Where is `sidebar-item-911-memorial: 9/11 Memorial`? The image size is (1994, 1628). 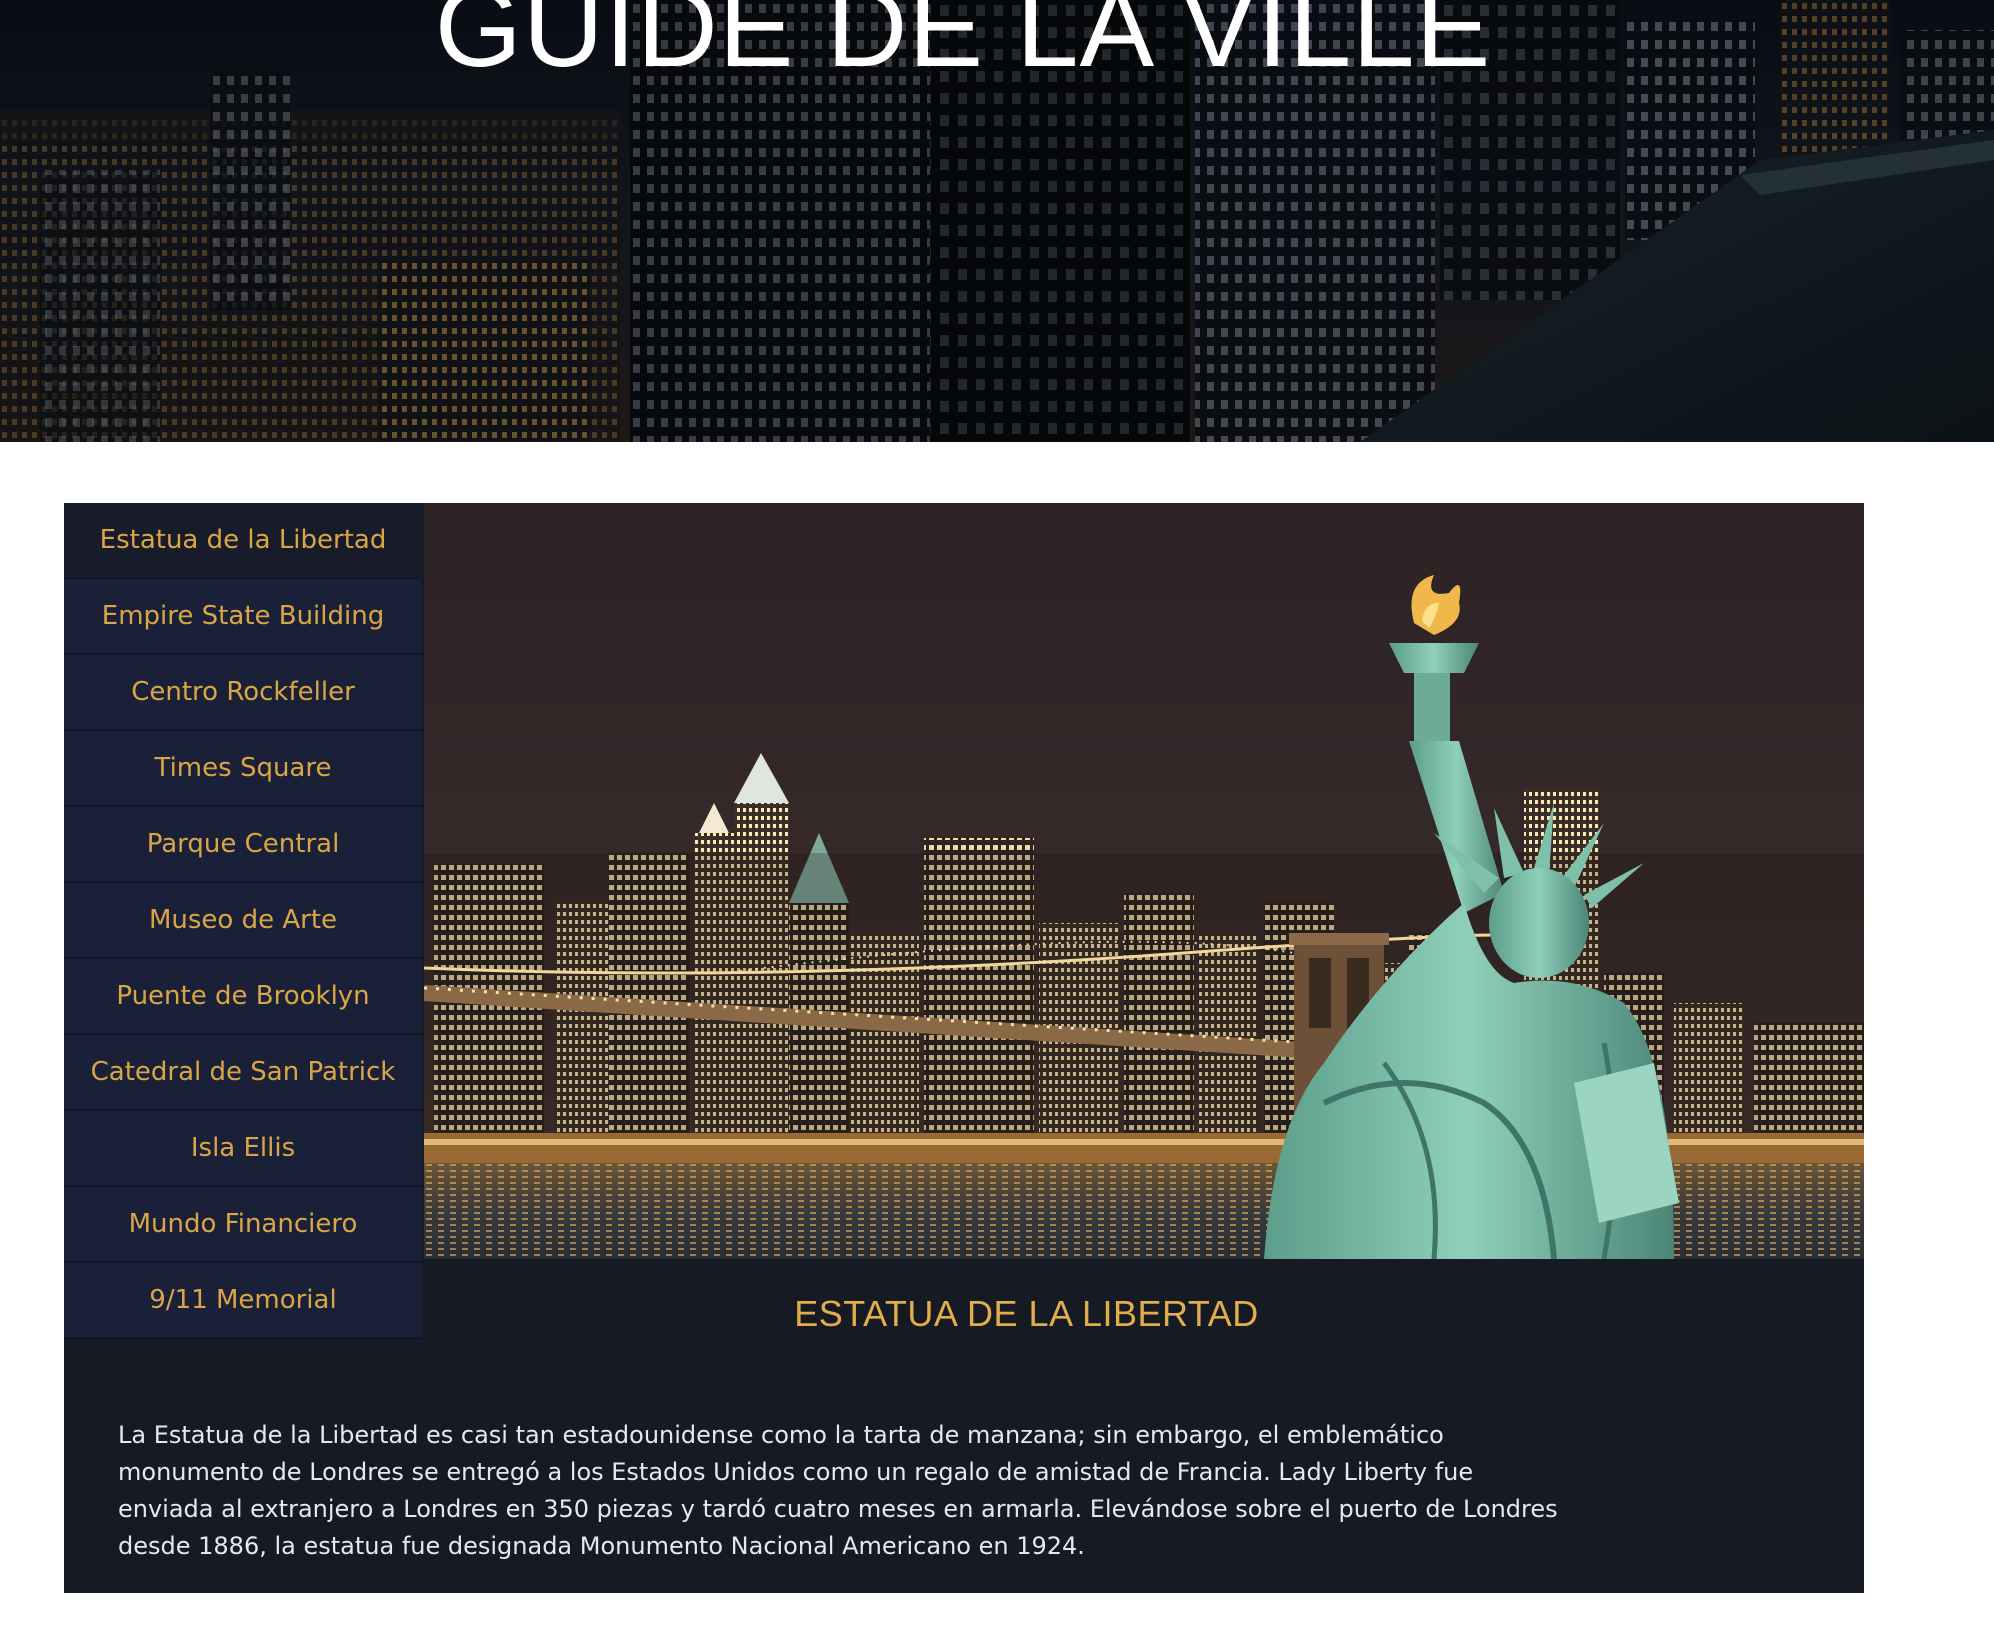
sidebar-item-911-memorial: 9/11 Memorial is located at coordinates (243, 1301).